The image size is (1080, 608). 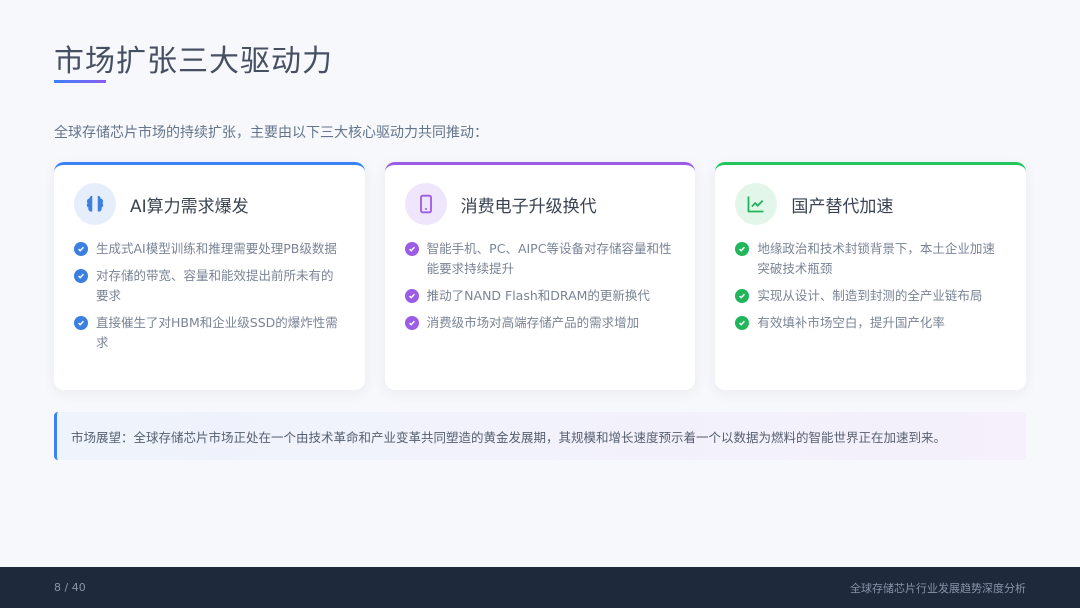 I want to click on bullet-text: 对存储的带宽、容量和能效提出前所未有的要求, so click(x=215, y=285).